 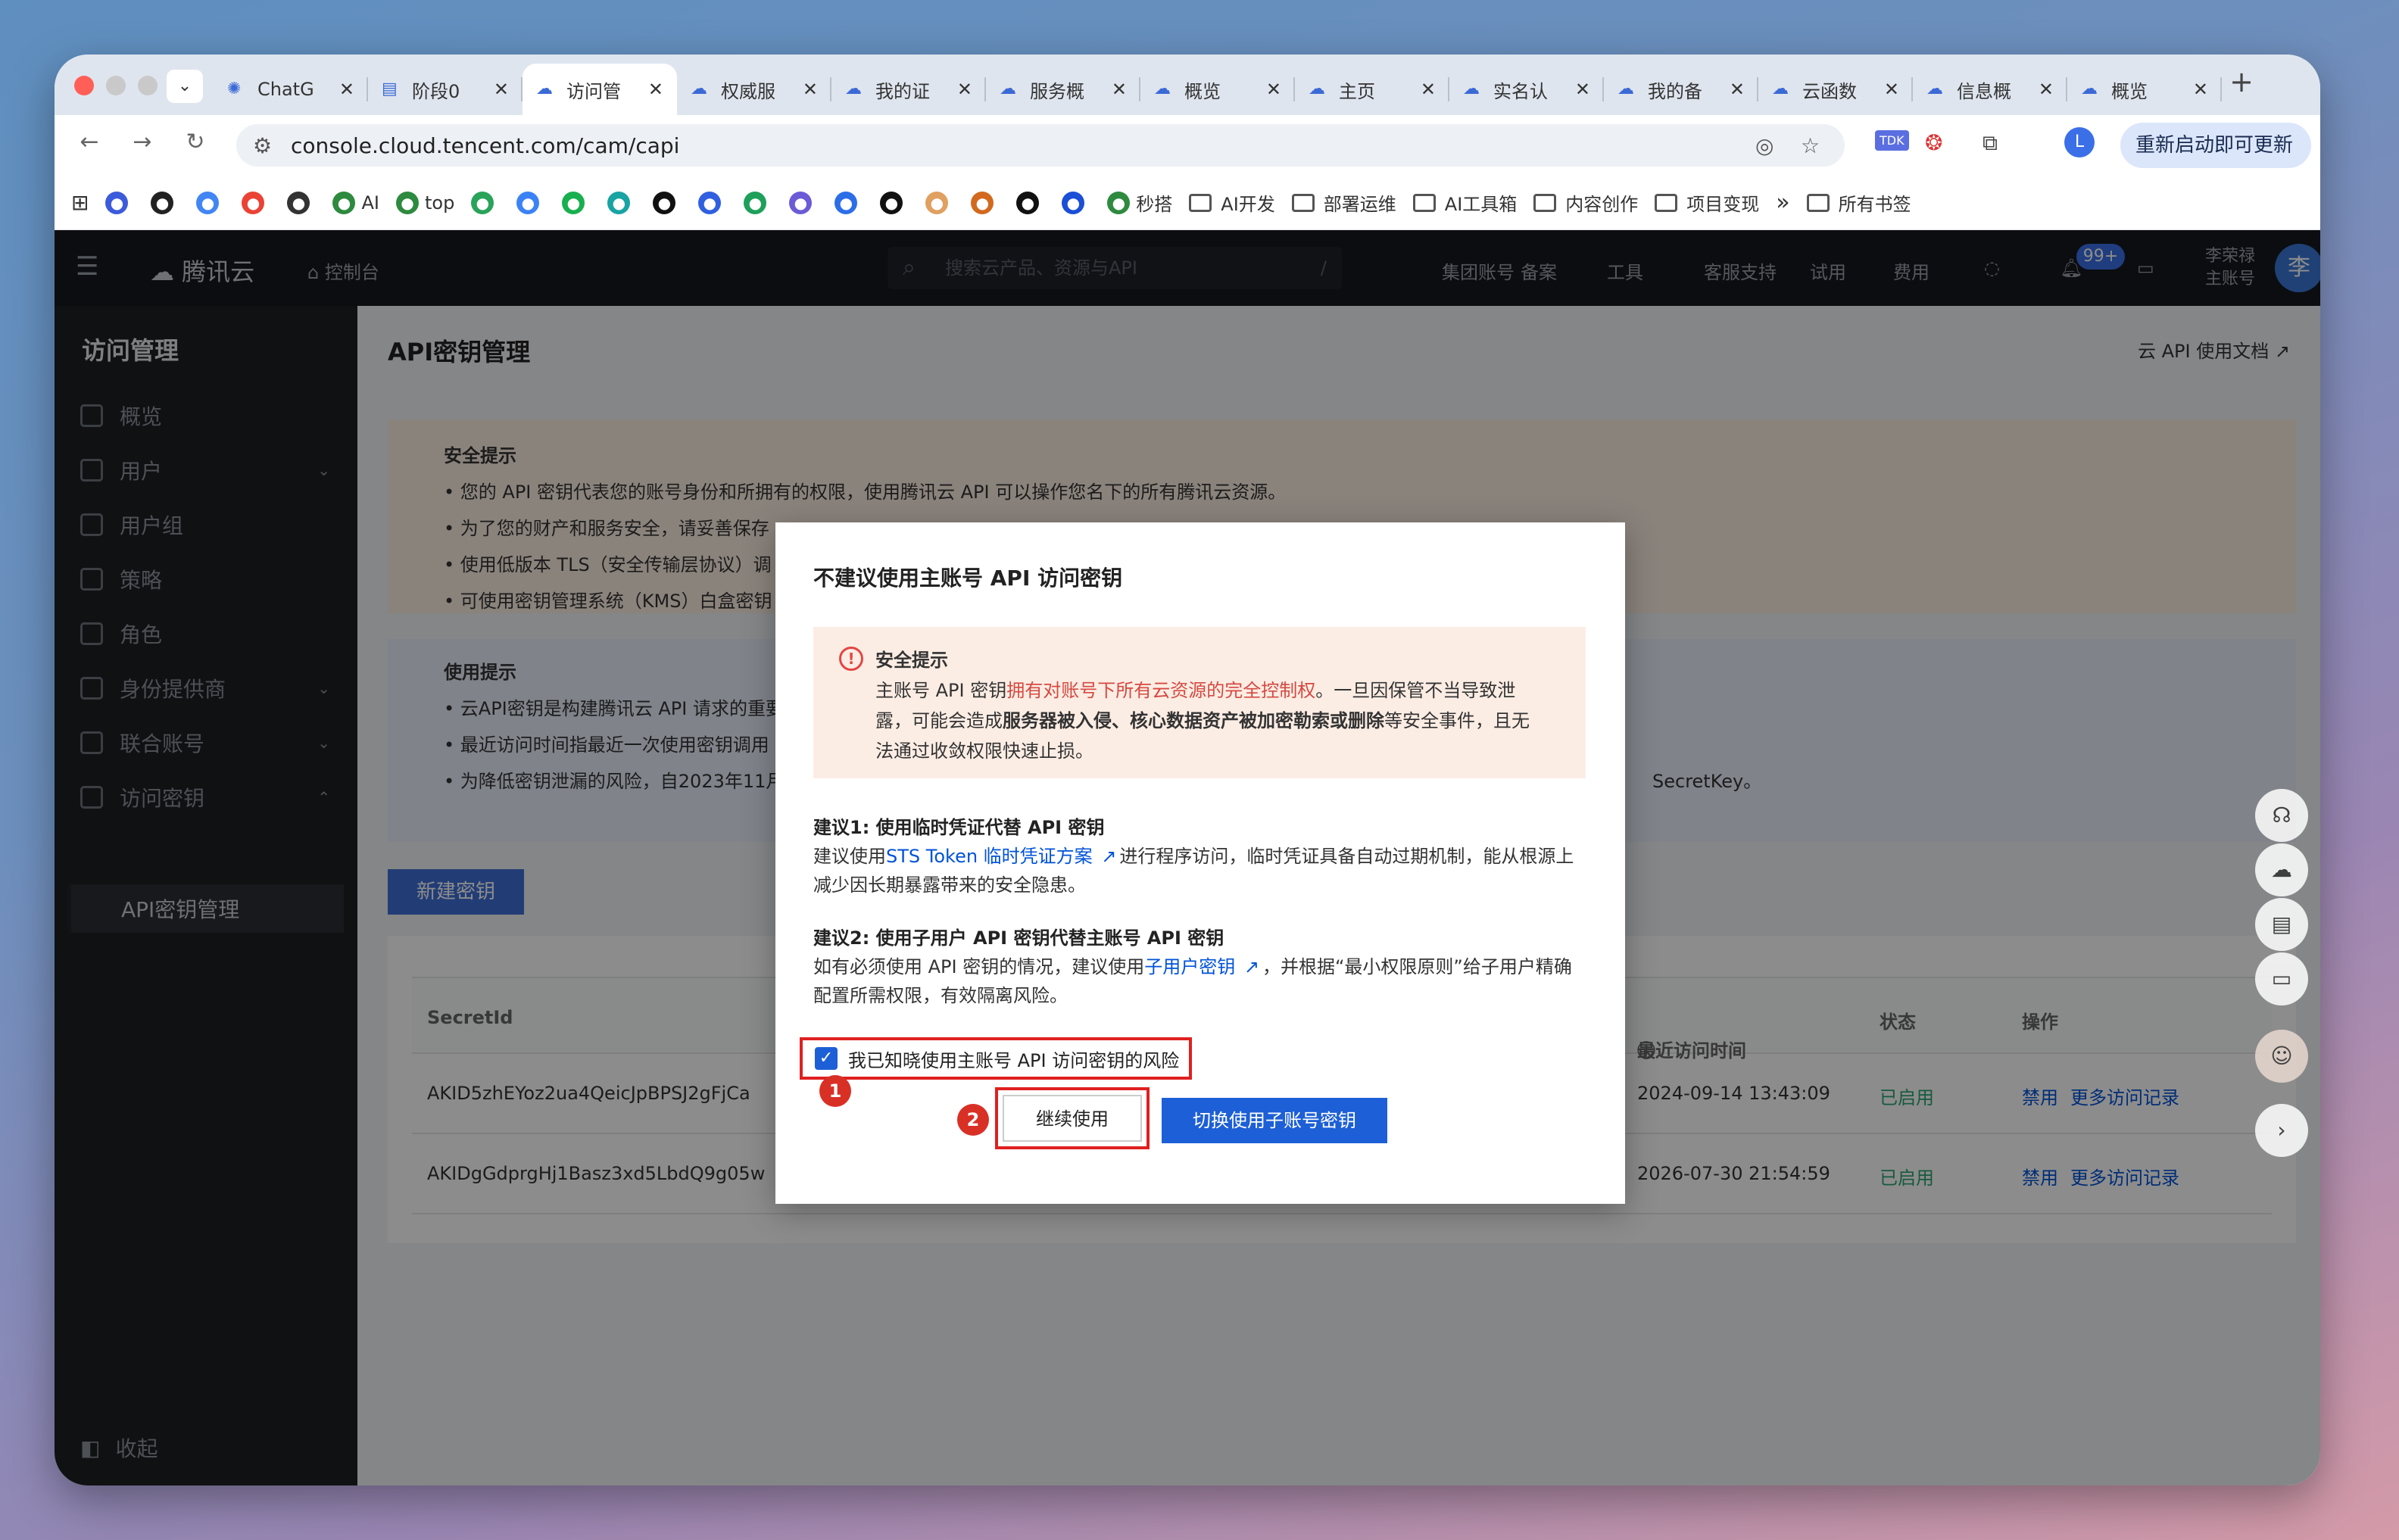 What do you see at coordinates (989, 857) in the screenshot?
I see `sts-token-link: STS Token 临时凭证方案` at bounding box center [989, 857].